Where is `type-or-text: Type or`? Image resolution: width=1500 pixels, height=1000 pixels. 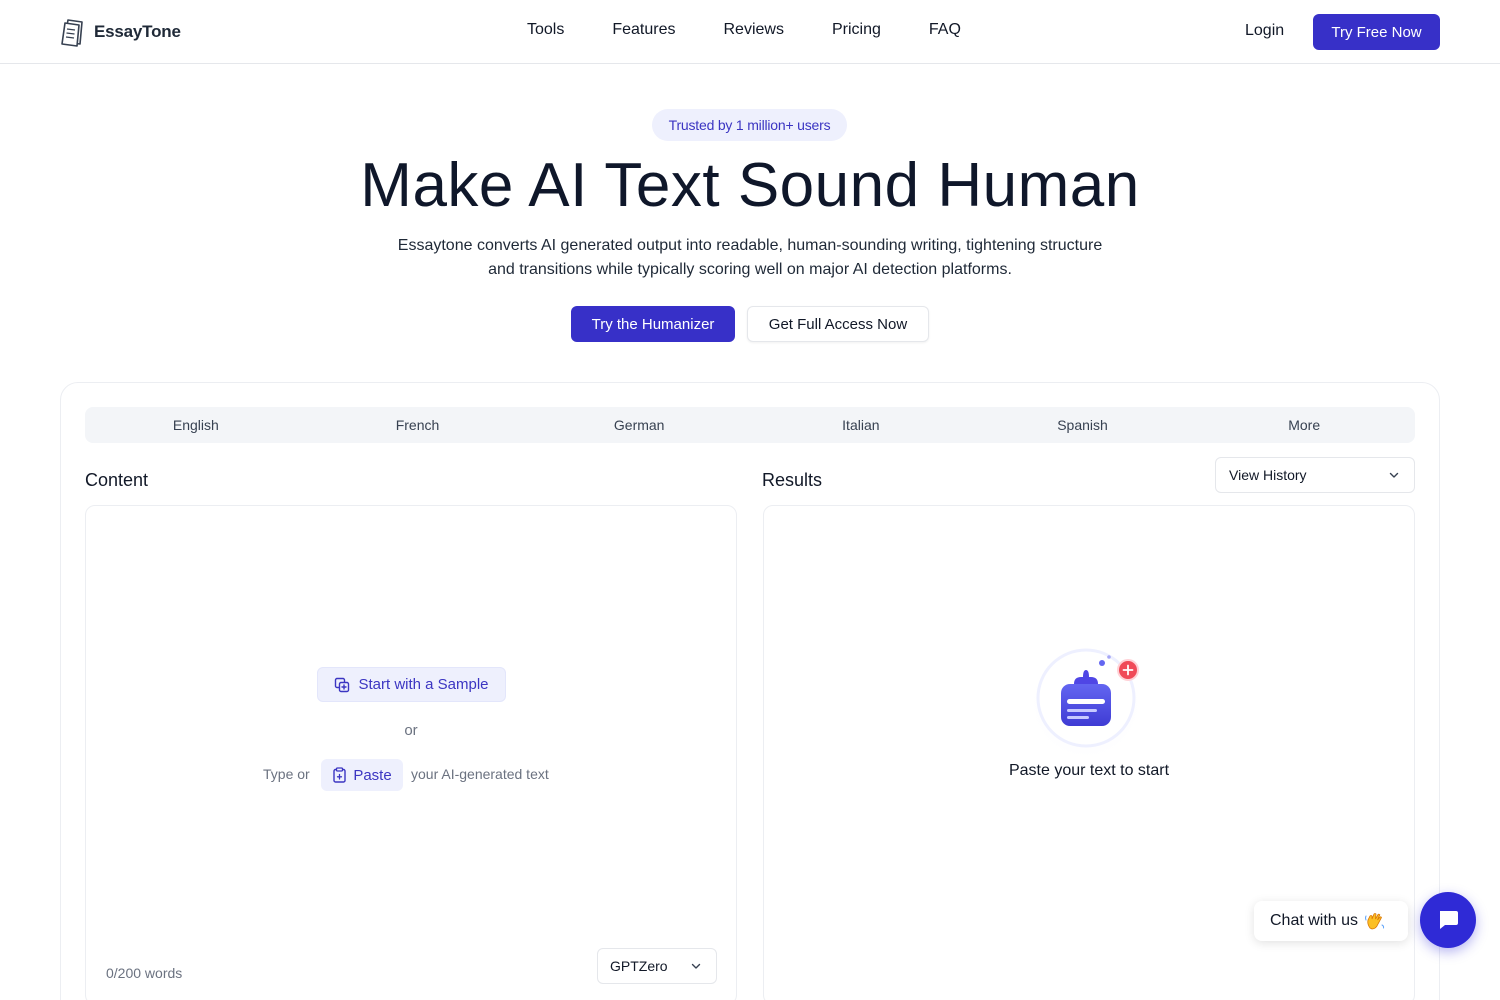
type-or-text: Type or is located at coordinates (286, 774).